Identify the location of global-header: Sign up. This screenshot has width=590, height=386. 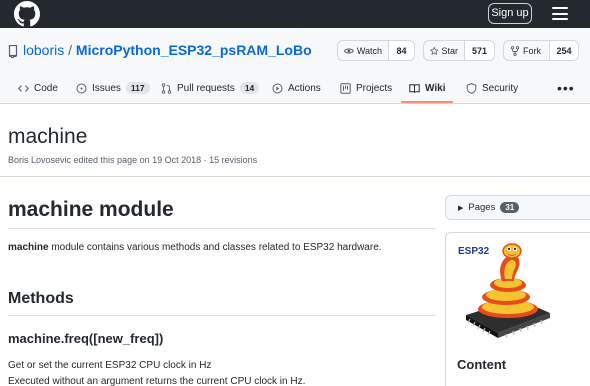
(295, 14).